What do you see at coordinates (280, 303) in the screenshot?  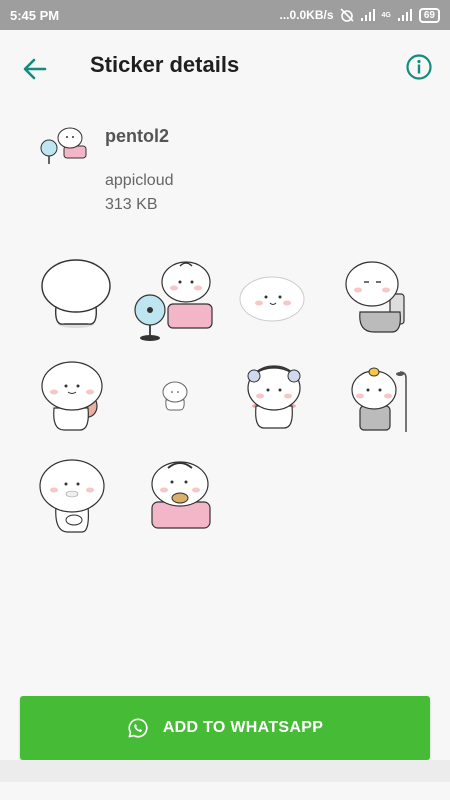 I see `sticker-flat-blob` at bounding box center [280, 303].